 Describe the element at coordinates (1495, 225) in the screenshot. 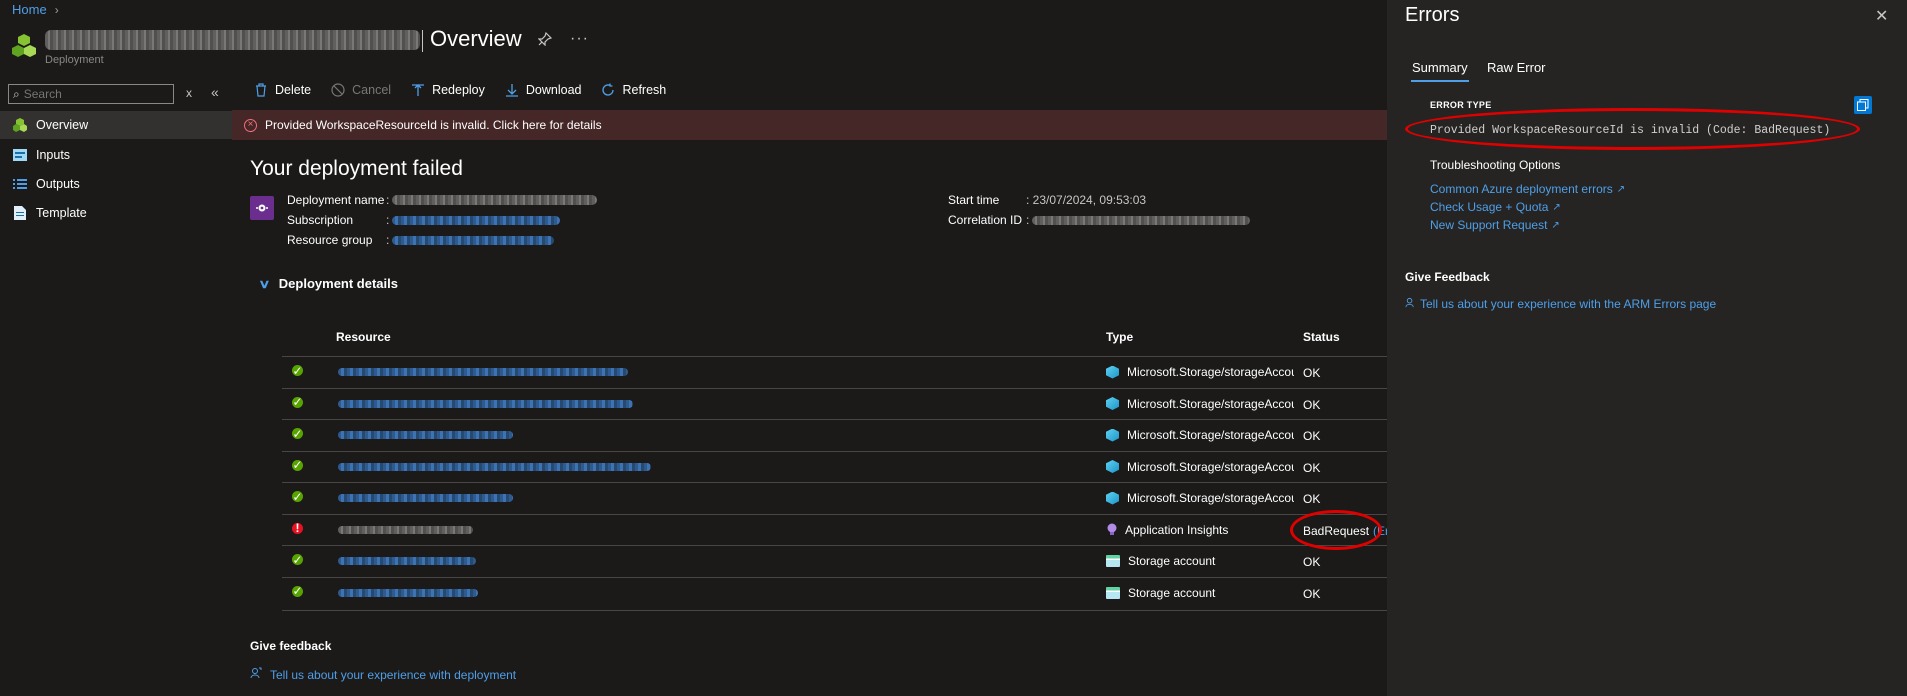

I see `support-request-link: New Support Request ↗` at that location.